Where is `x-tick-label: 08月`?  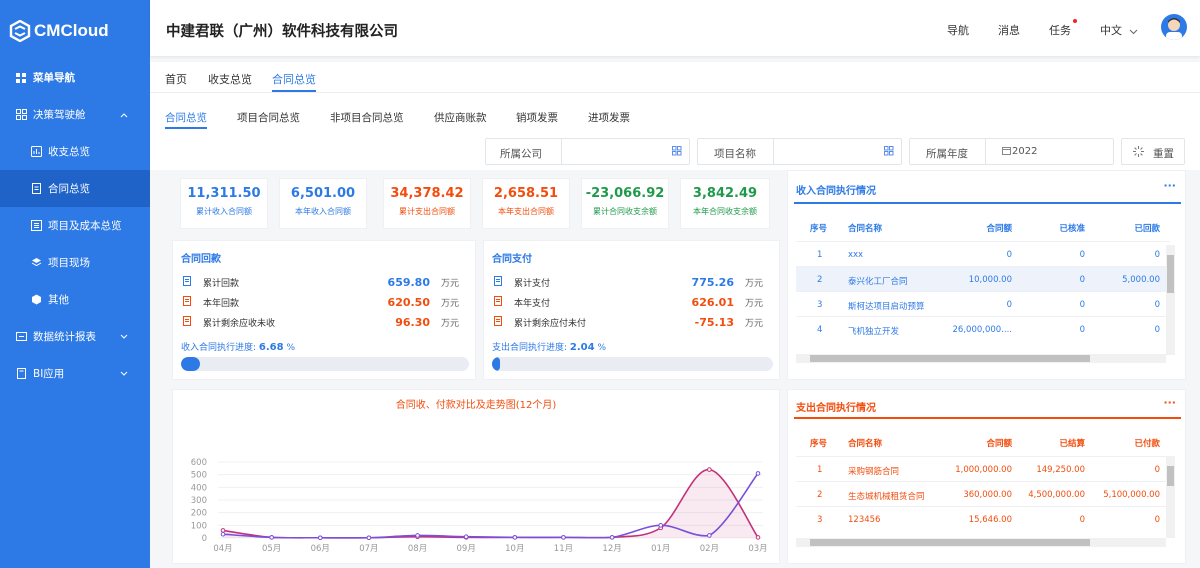 x-tick-label: 08月 is located at coordinates (417, 549).